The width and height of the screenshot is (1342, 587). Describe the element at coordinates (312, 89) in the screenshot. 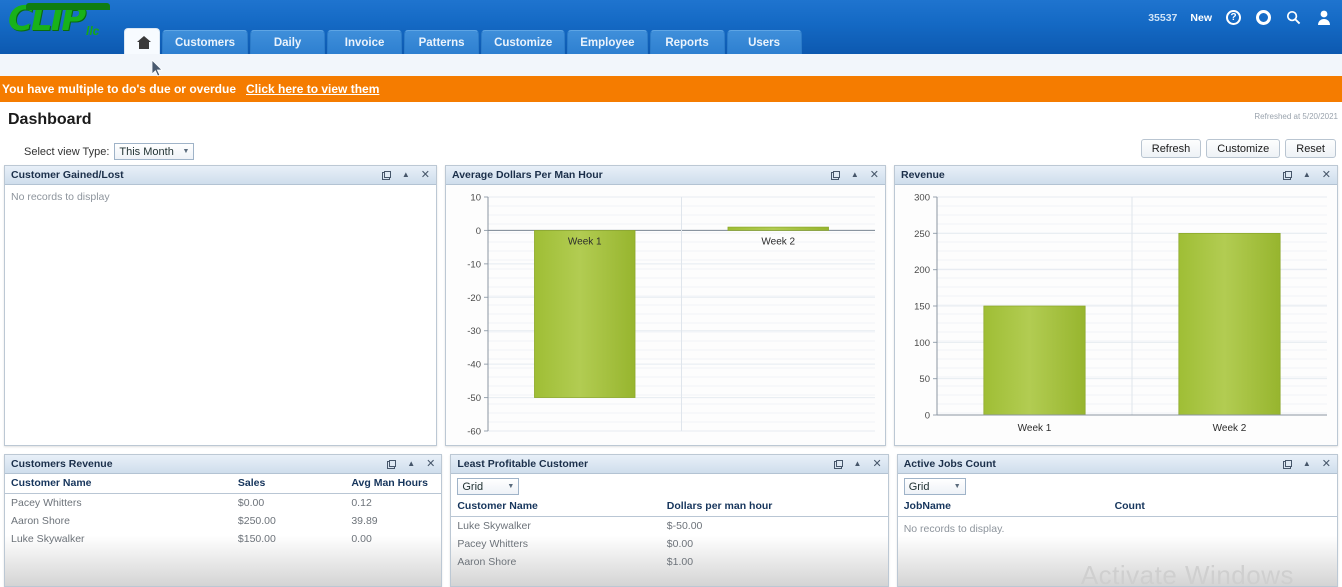

I see `alert-link: Click here to view them` at that location.